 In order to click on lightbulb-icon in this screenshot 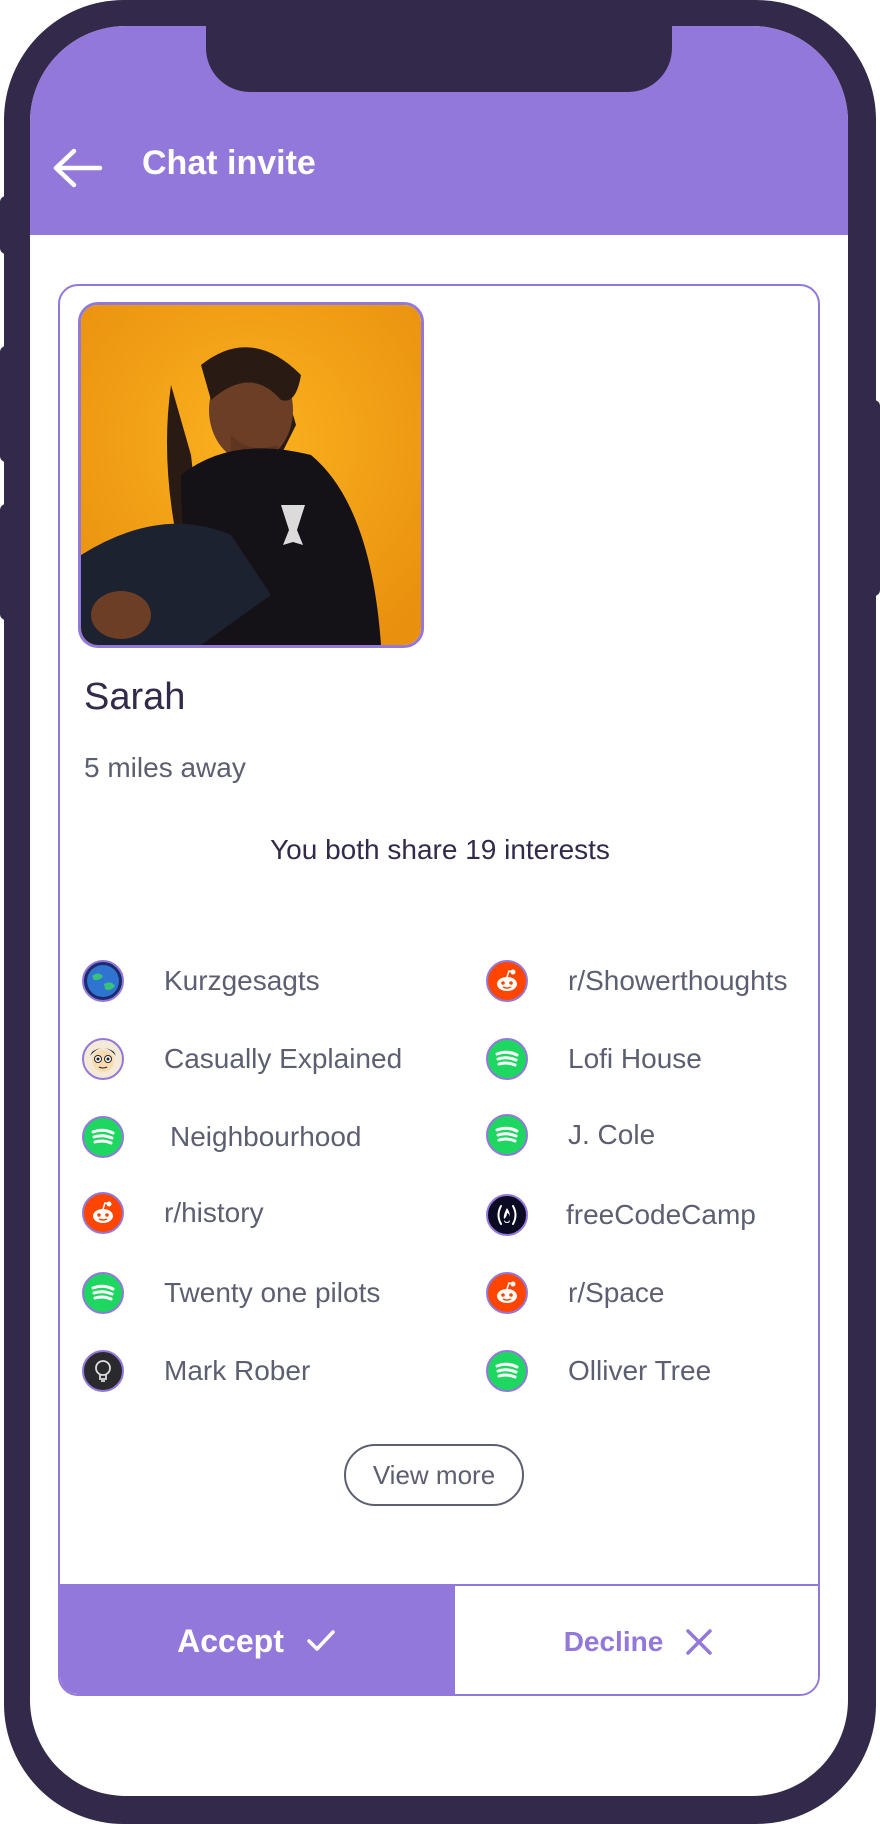, I will do `click(103, 1371)`.